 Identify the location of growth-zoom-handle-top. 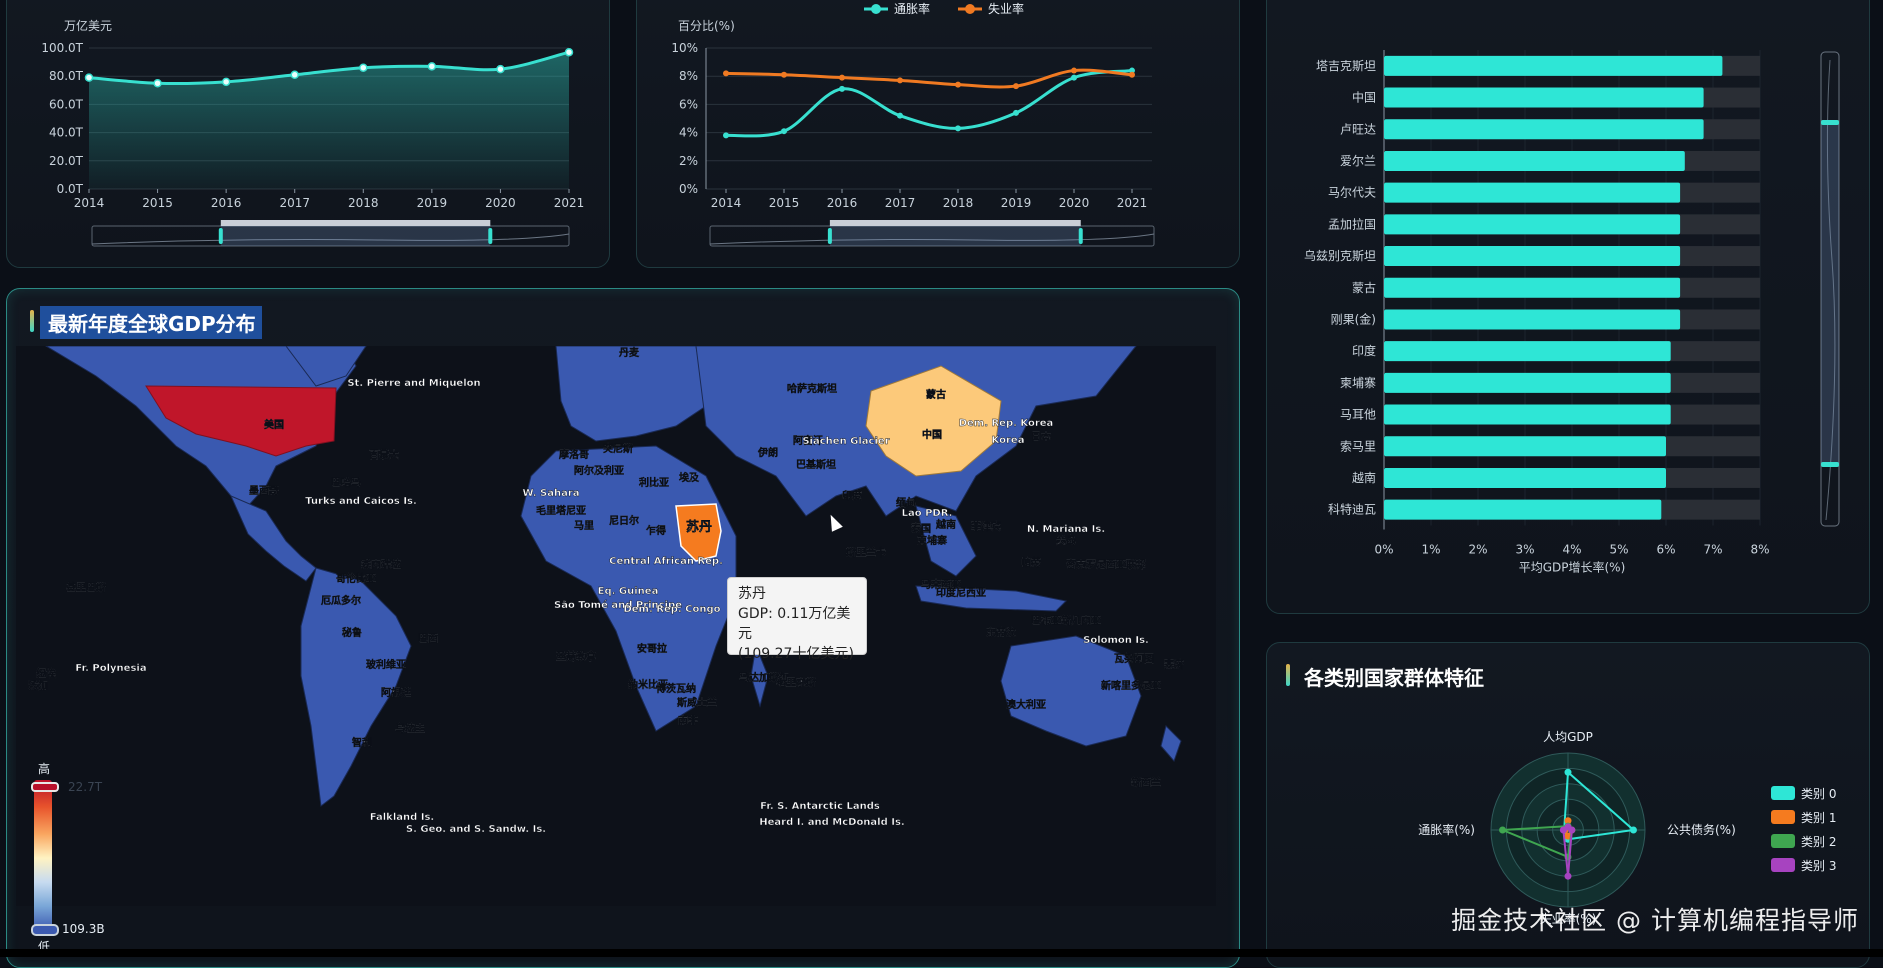
(1830, 122).